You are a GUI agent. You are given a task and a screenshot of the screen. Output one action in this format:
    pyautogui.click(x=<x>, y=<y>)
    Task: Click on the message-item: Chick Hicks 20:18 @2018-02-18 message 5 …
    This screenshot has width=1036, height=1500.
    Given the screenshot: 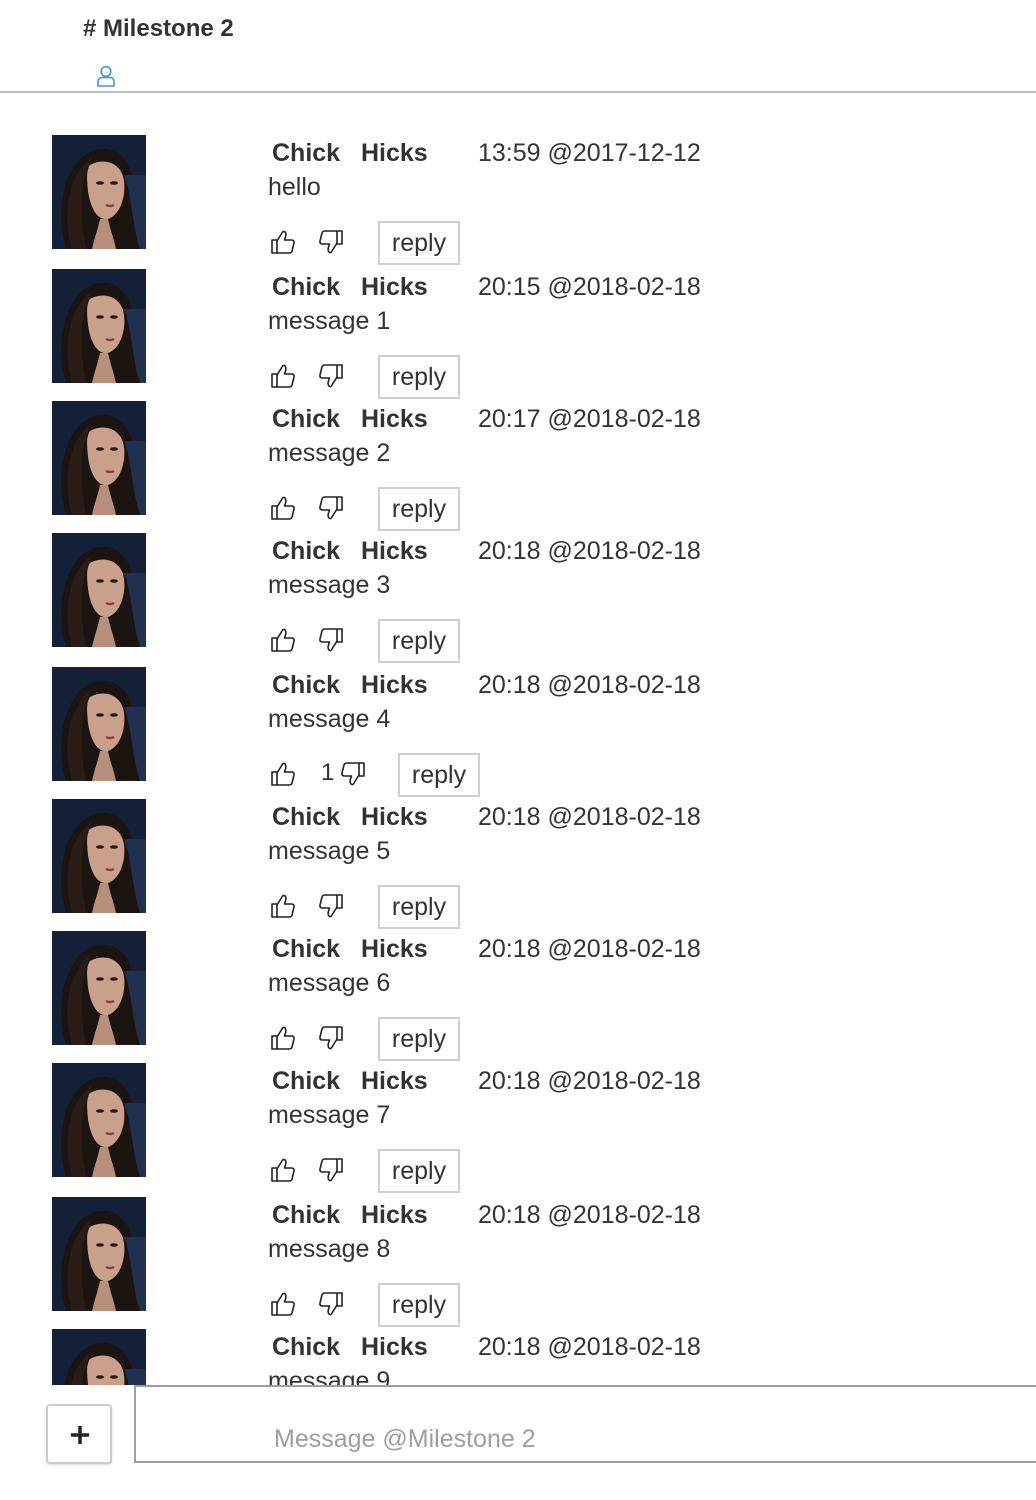 What is the action you would take?
    pyautogui.click(x=518, y=865)
    